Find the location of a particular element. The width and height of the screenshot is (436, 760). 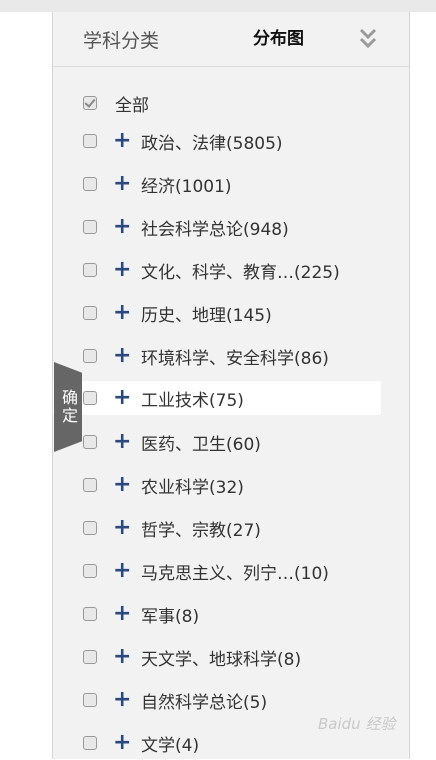

list-item: + 环境科学、安全科学(86) is located at coordinates (233, 356).